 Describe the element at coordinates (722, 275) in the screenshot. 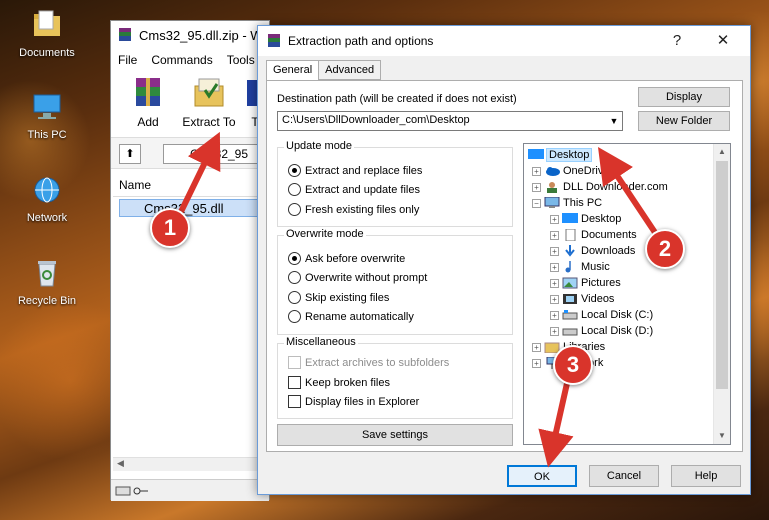

I see `scroll-thumb` at that location.